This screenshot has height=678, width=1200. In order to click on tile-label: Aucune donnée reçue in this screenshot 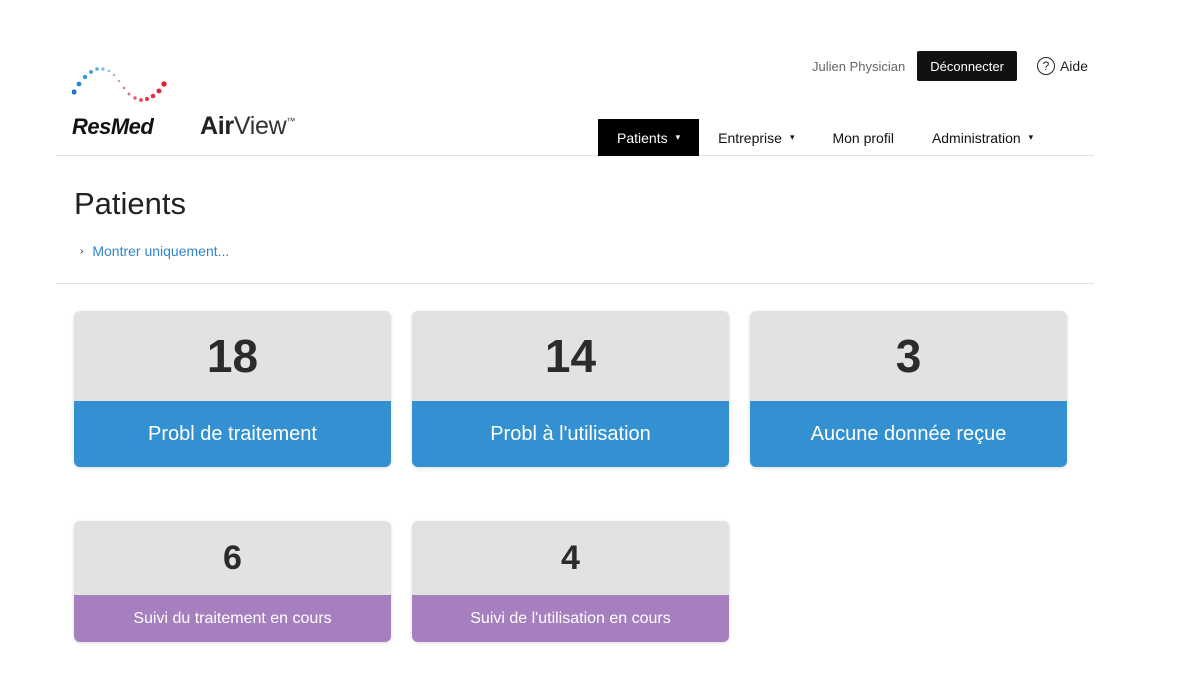, I will do `click(908, 434)`.